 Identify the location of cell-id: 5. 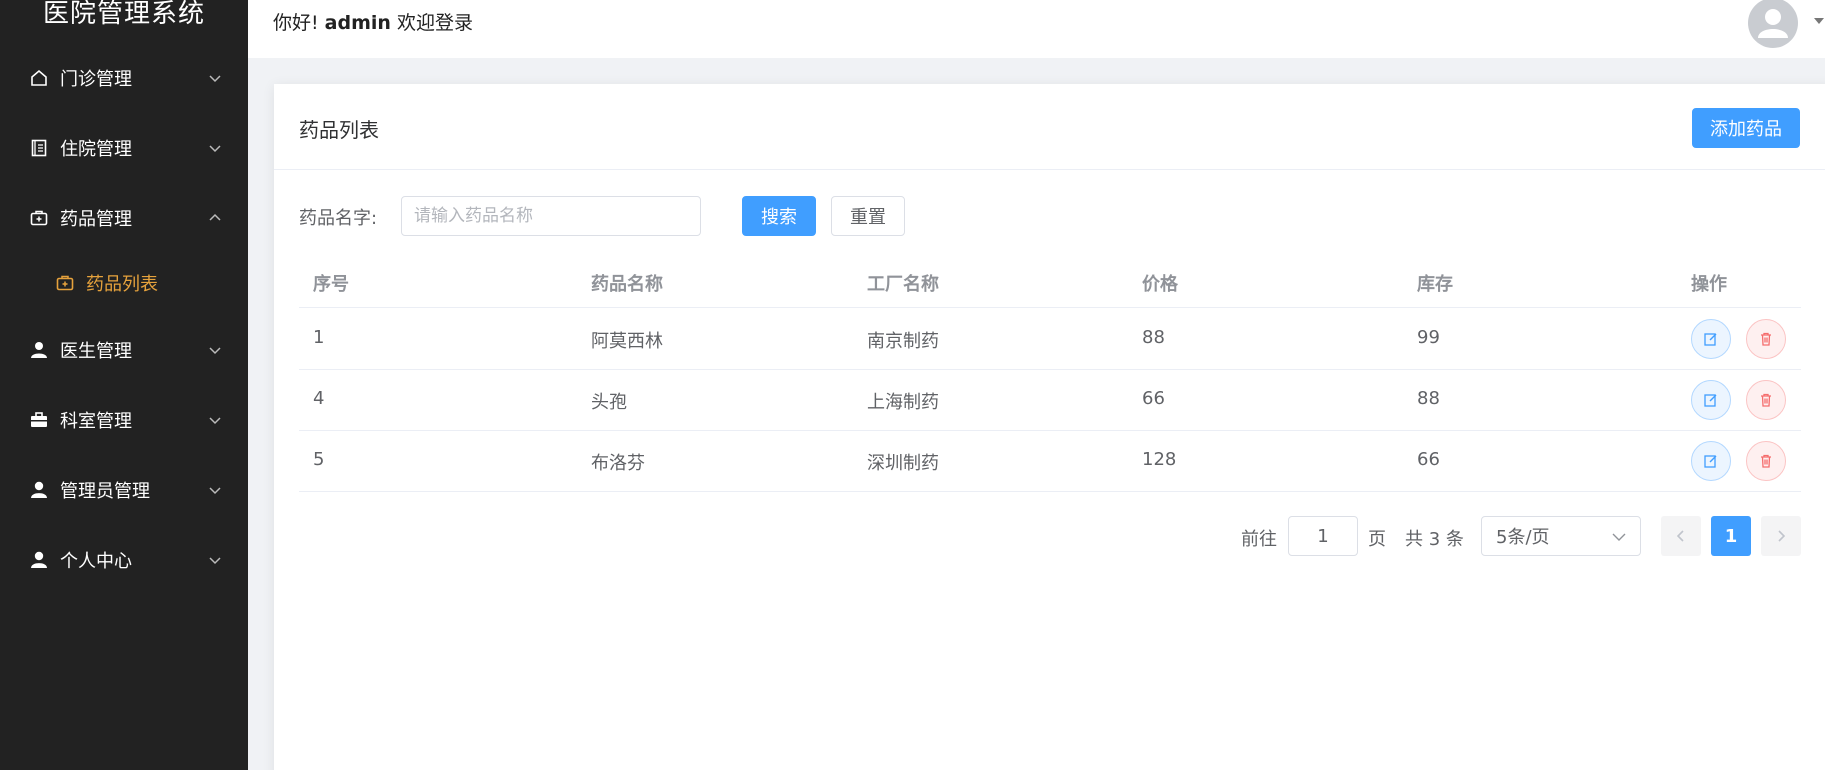
(319, 459).